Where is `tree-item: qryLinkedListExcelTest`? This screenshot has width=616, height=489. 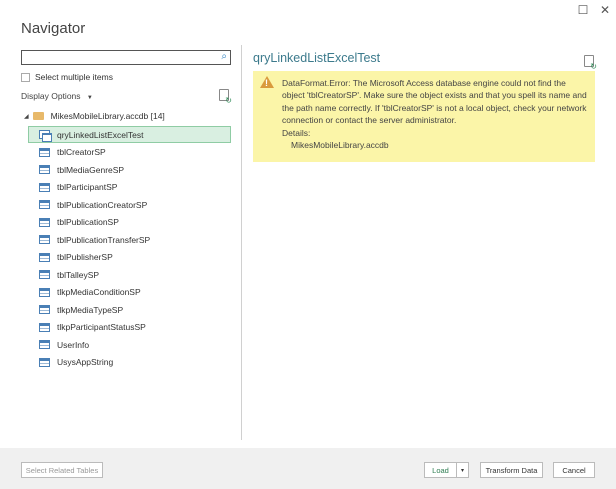
tree-item: qryLinkedListExcelTest is located at coordinates (129, 134).